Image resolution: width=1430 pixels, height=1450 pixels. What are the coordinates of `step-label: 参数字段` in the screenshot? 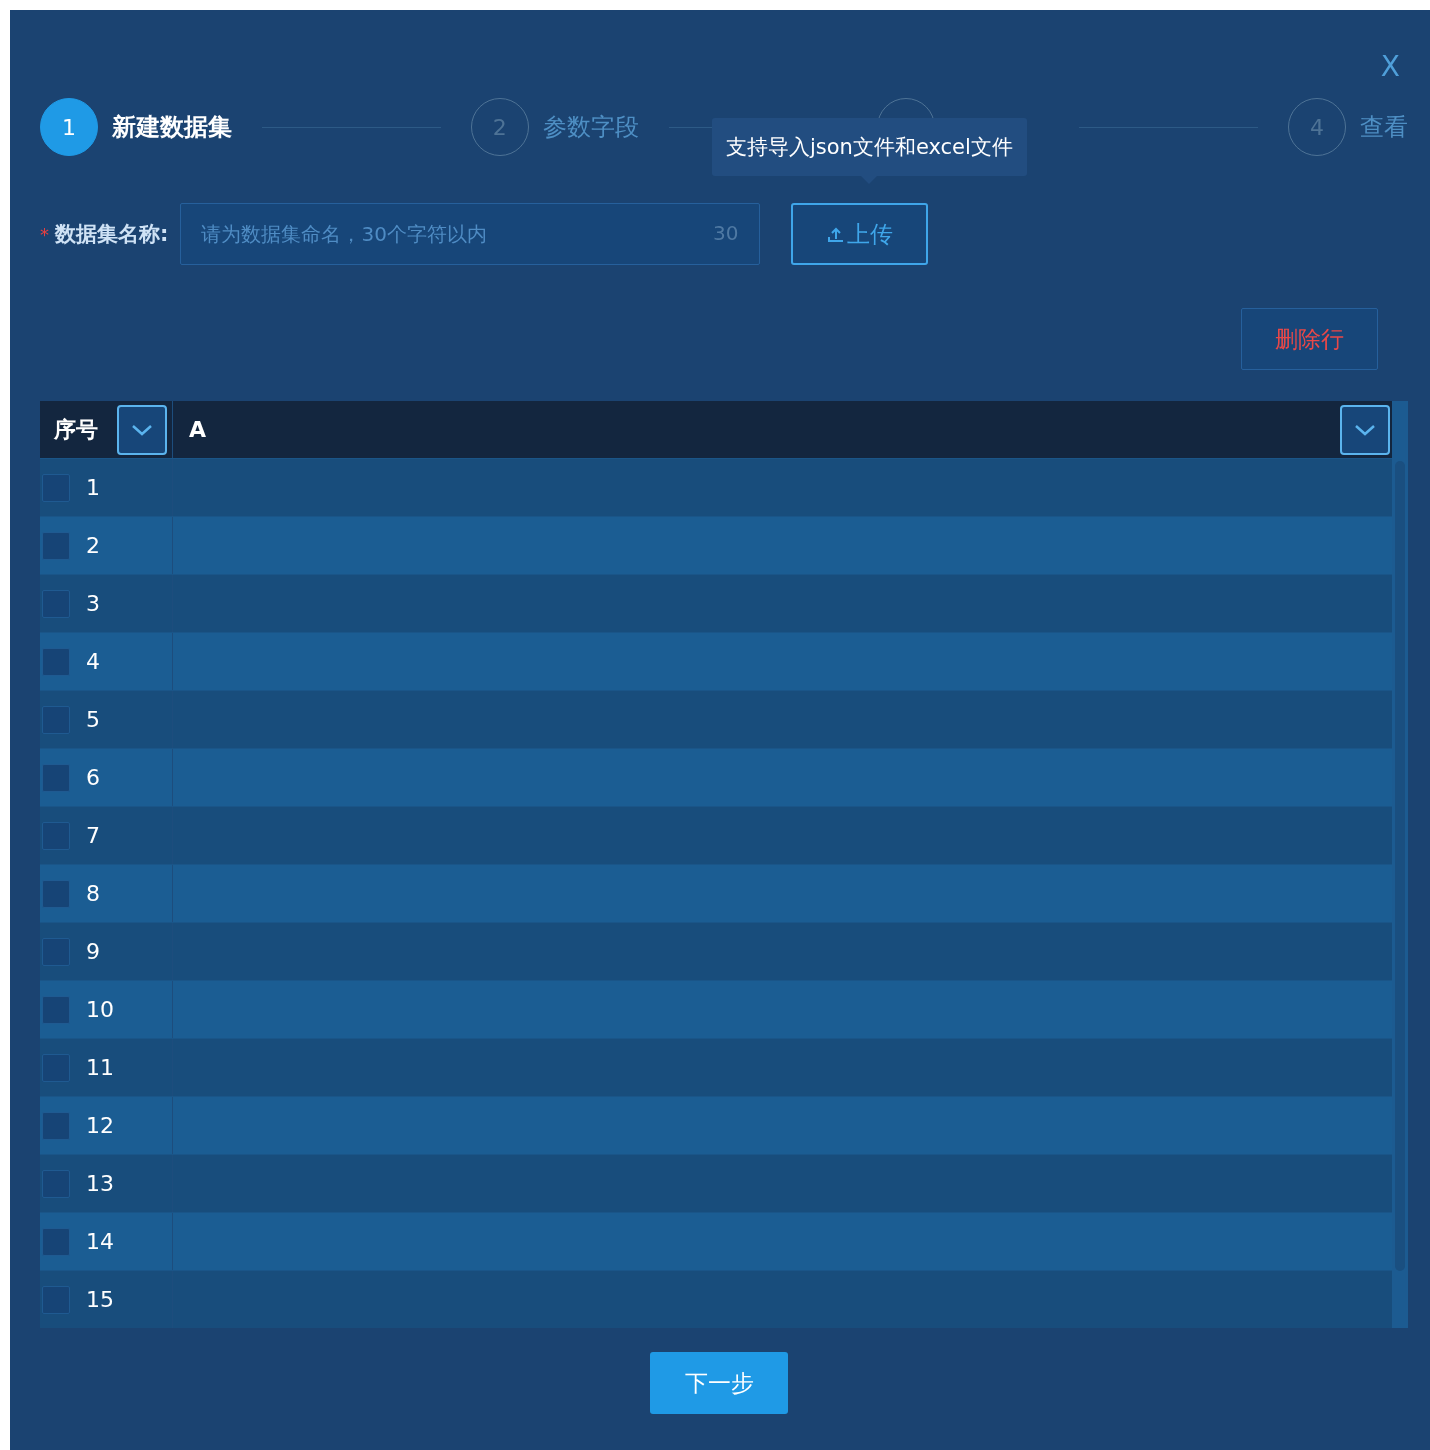 It's located at (590, 127).